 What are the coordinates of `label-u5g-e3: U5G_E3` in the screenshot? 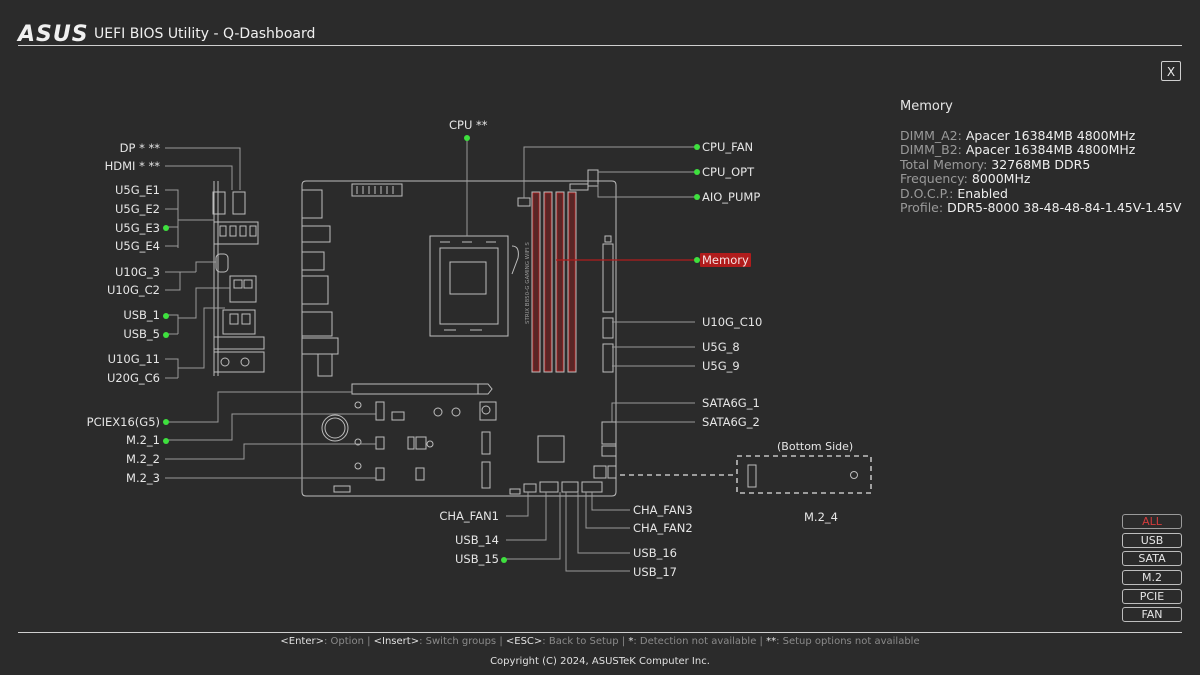 It's located at (137, 228).